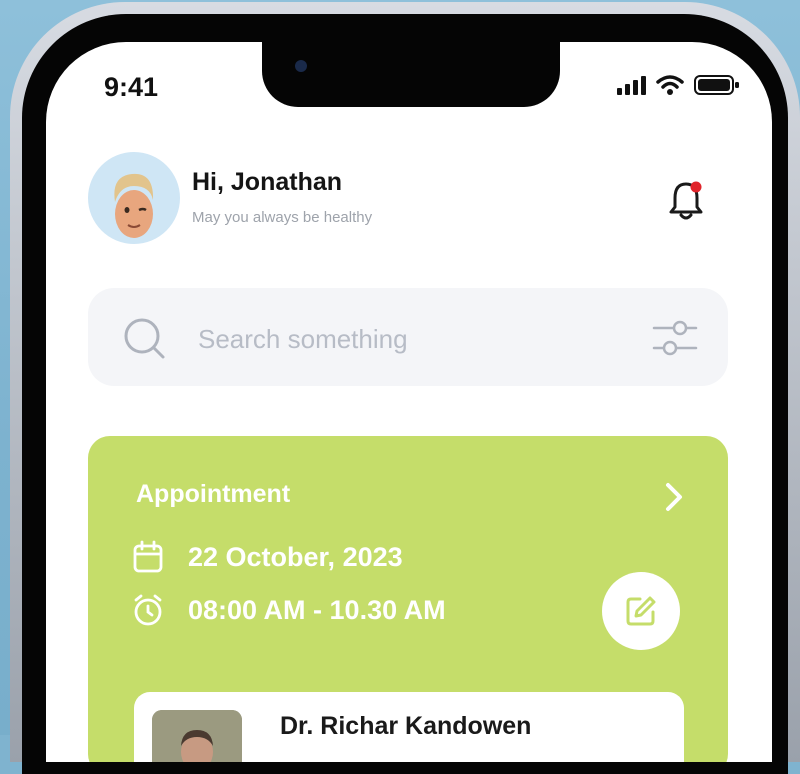 The image size is (800, 774). I want to click on filter-icon, so click(675, 338).